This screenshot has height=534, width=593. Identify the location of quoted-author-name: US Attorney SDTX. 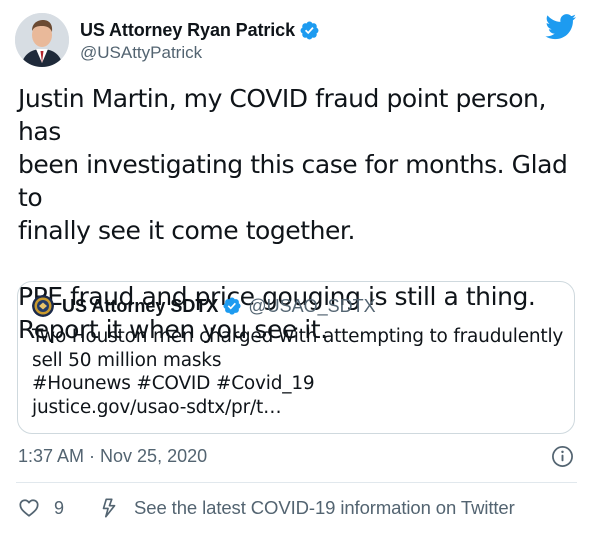
(140, 306).